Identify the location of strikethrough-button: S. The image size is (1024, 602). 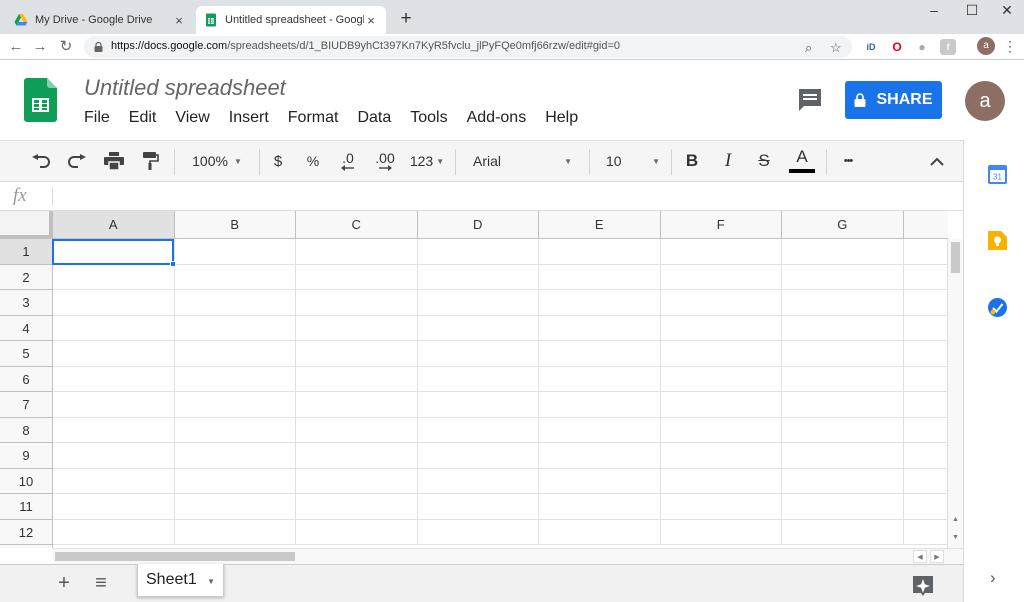
(764, 161).